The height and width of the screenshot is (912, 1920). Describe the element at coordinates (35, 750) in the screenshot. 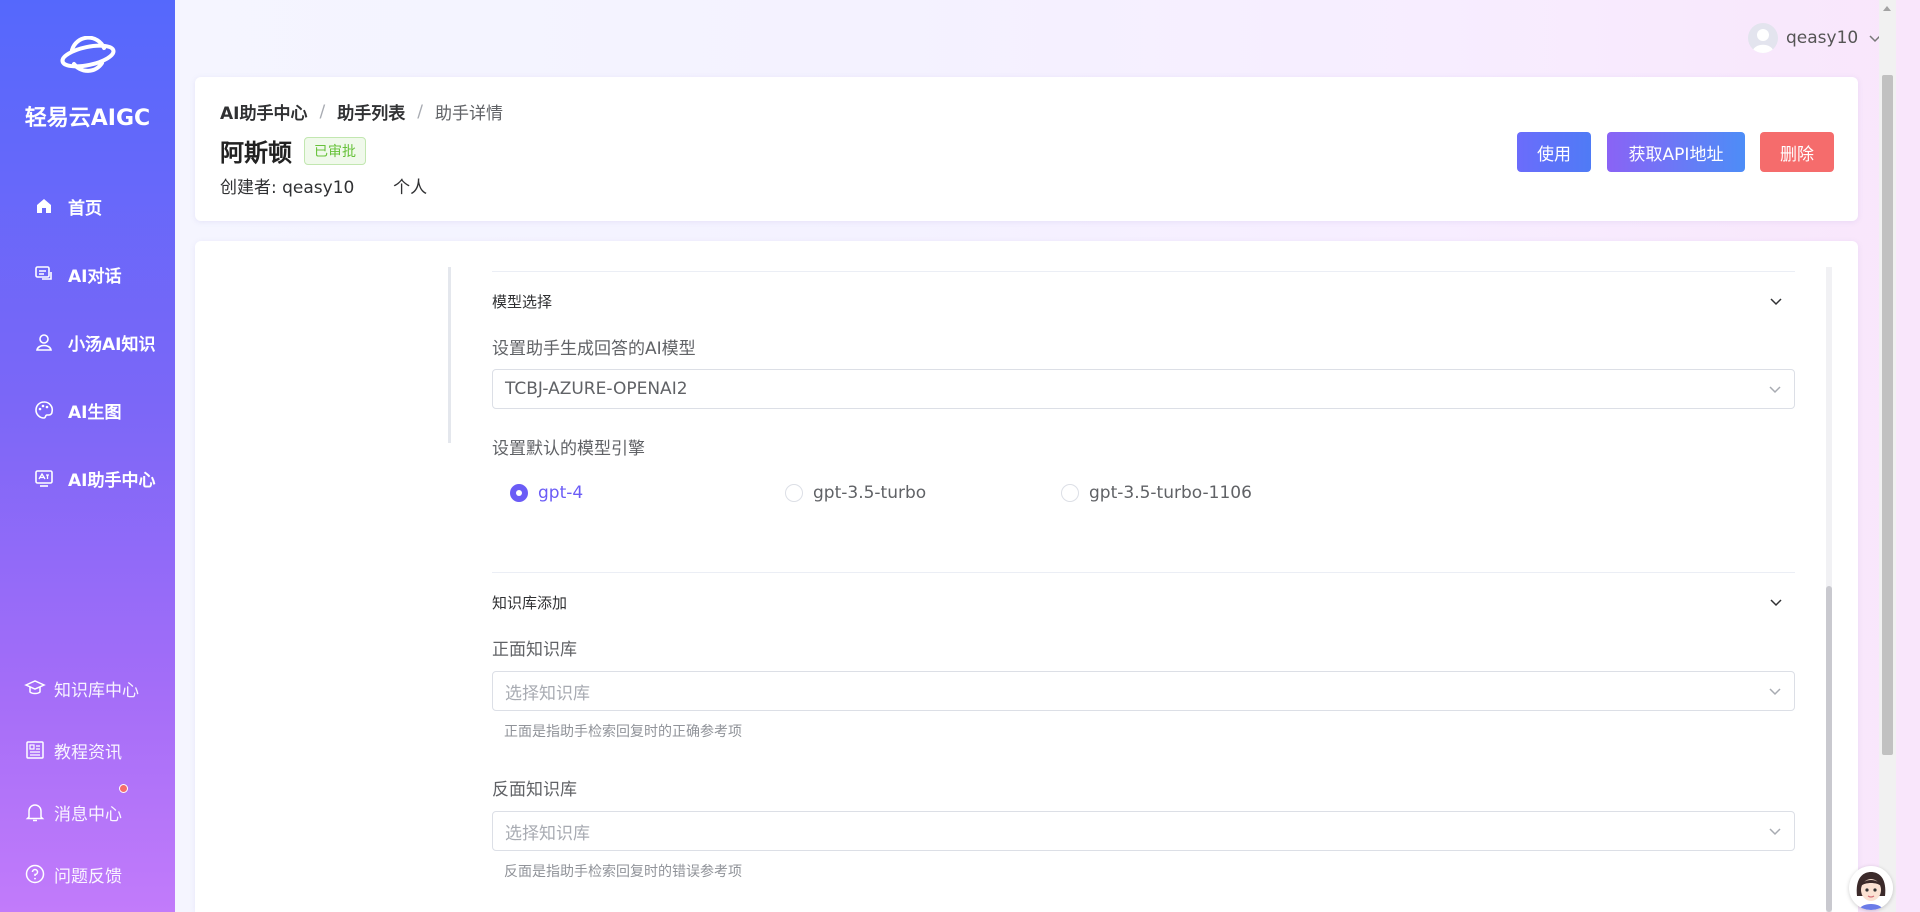

I see `news-icon` at that location.